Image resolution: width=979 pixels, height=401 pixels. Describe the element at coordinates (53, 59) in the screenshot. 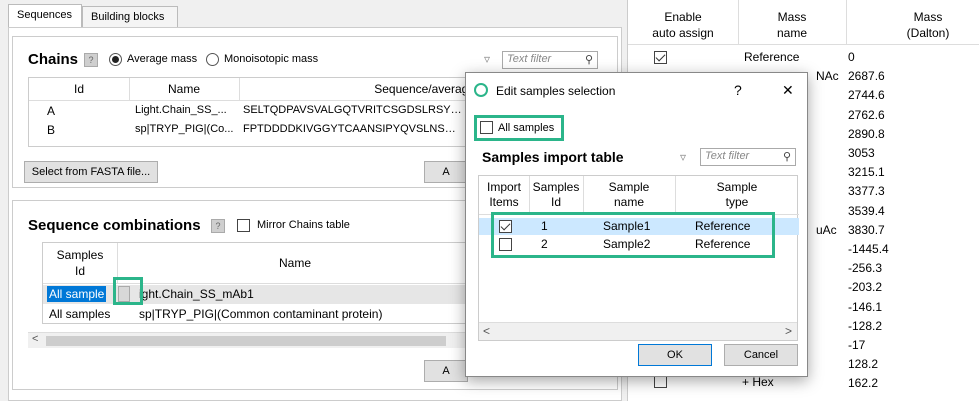

I see `chains-title: Chains` at that location.